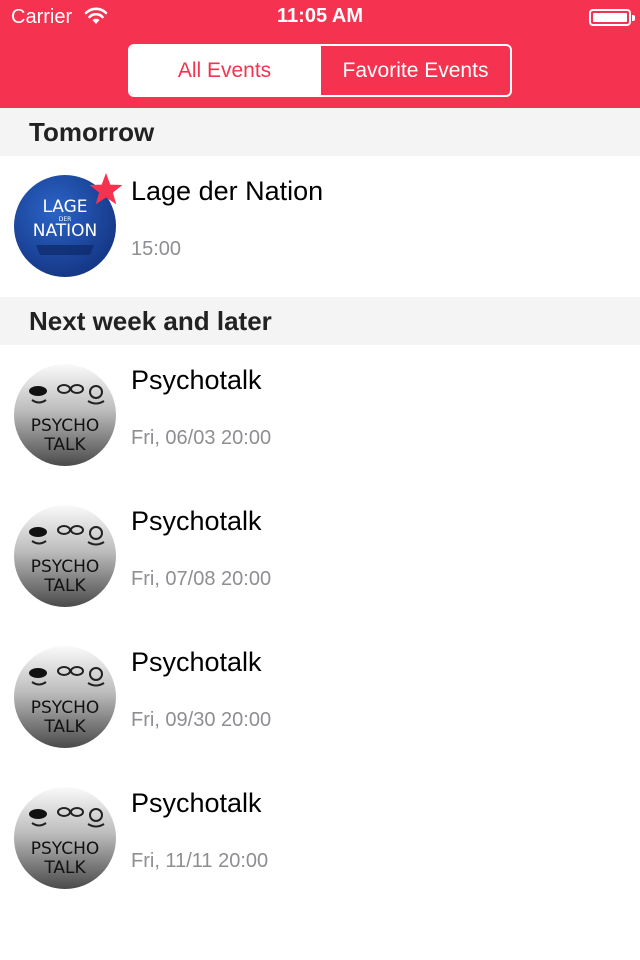 Image resolution: width=640 pixels, height=960 pixels. I want to click on svg-text: NATION, so click(65, 231).